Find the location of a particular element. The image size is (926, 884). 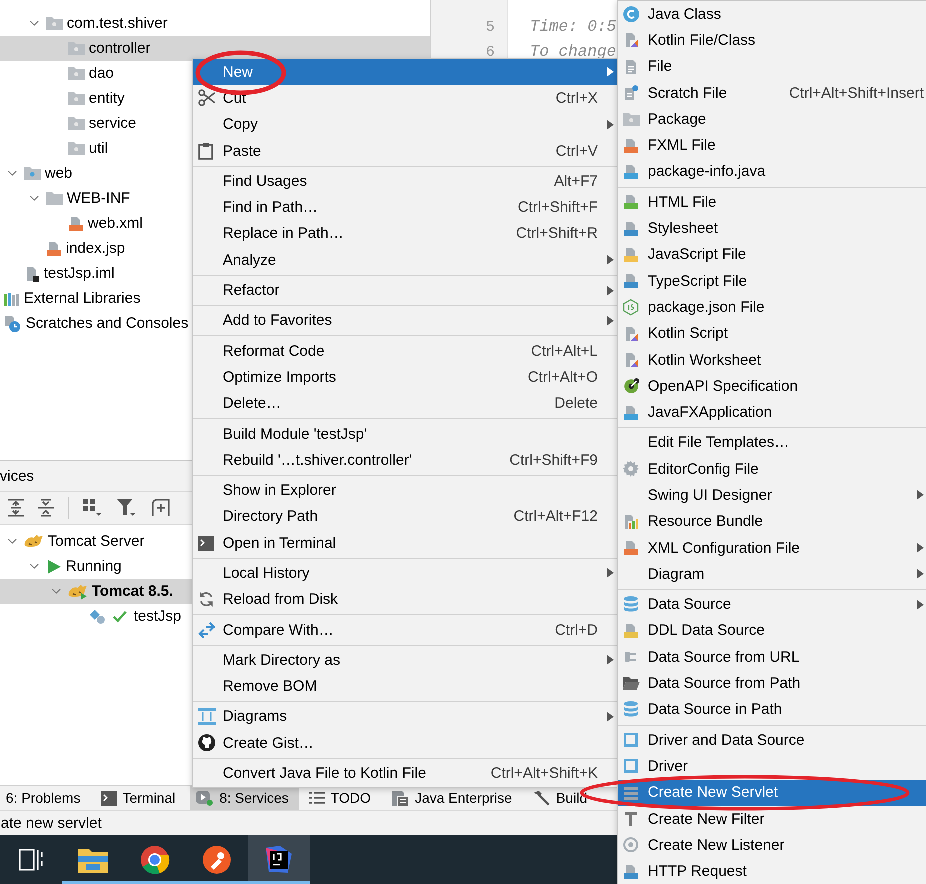

shortcut-text: Ctrl+Alt+Shift+K is located at coordinates (544, 773).